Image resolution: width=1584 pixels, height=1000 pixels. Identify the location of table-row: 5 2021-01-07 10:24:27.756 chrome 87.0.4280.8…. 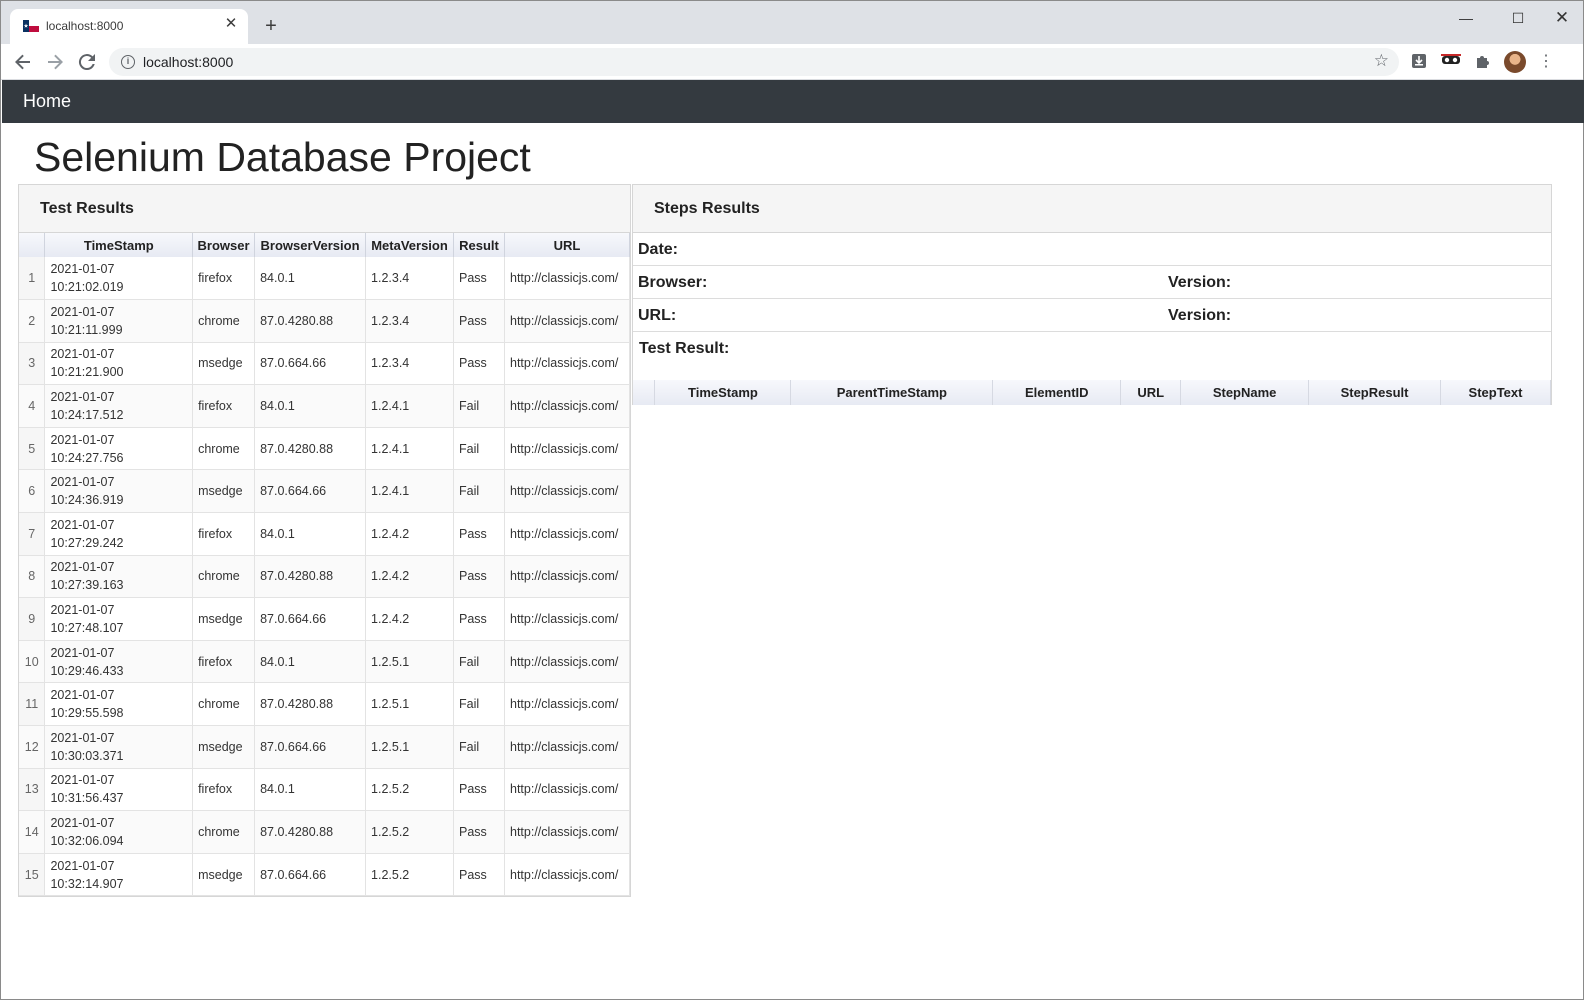
(324, 449).